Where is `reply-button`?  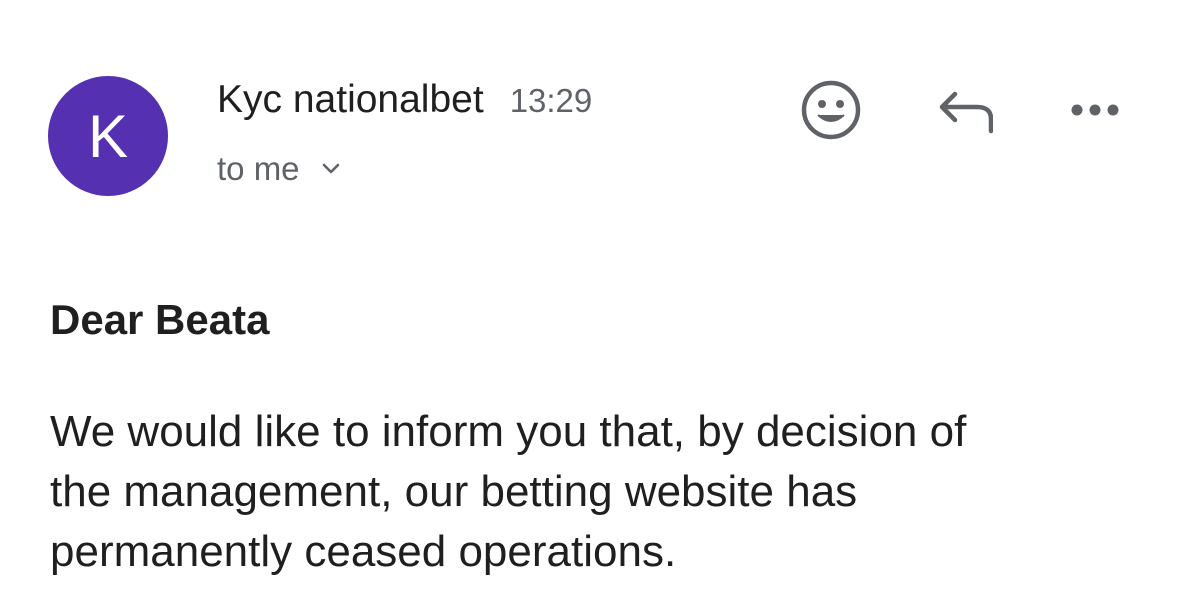
reply-button is located at coordinates (963, 112).